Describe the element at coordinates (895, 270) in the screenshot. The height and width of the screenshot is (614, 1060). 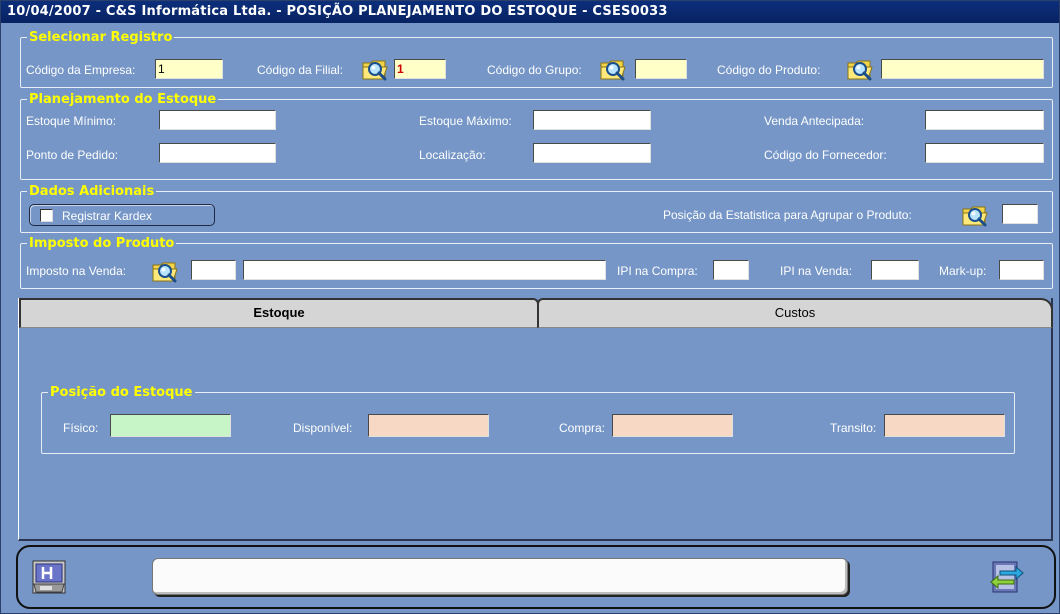
I see `ipi-venda-input` at that location.